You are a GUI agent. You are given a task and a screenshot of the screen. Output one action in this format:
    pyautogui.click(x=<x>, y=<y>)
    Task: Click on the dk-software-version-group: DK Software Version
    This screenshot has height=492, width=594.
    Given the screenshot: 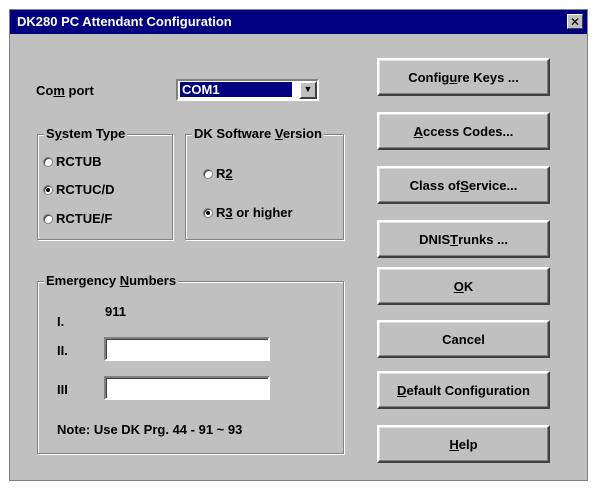 What is the action you would take?
    pyautogui.click(x=264, y=183)
    